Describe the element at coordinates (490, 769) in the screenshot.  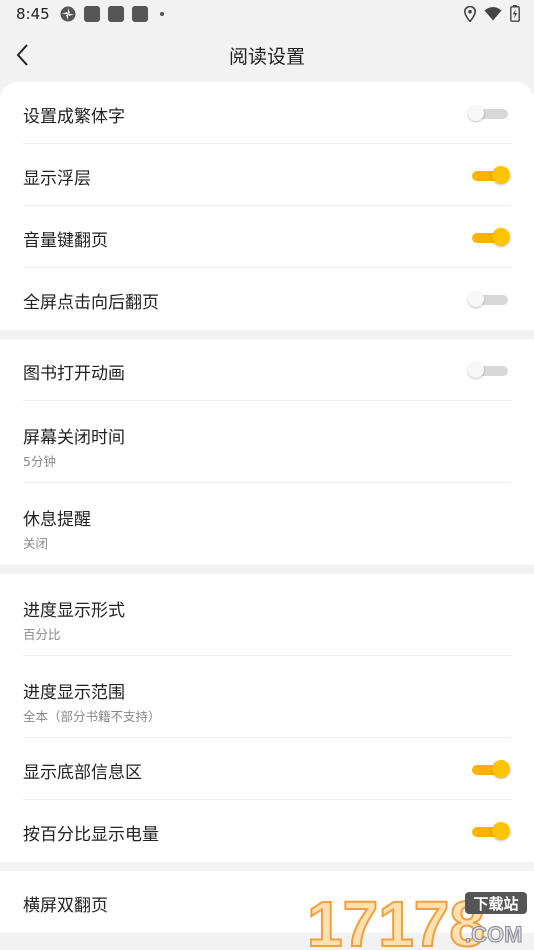
I see `bottom-info-area-toggle` at that location.